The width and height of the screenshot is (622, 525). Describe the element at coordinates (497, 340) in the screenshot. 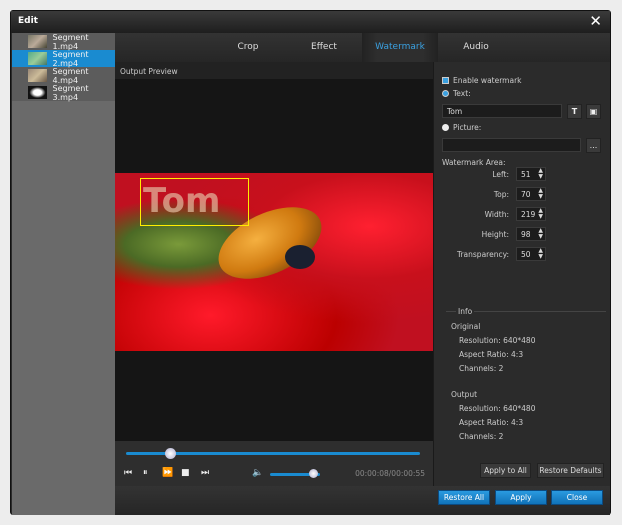

I see `original-resolution: Resolution: 640*480` at that location.